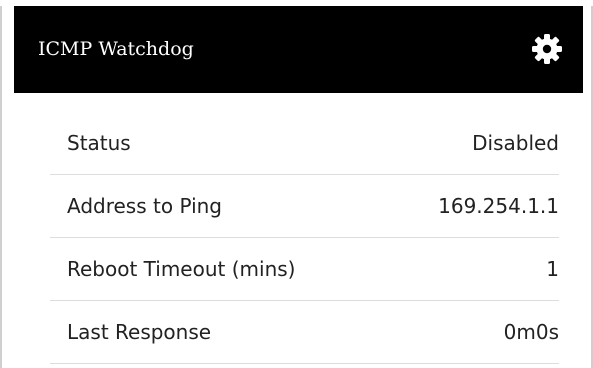  I want to click on row-label: Last Response, so click(139, 332).